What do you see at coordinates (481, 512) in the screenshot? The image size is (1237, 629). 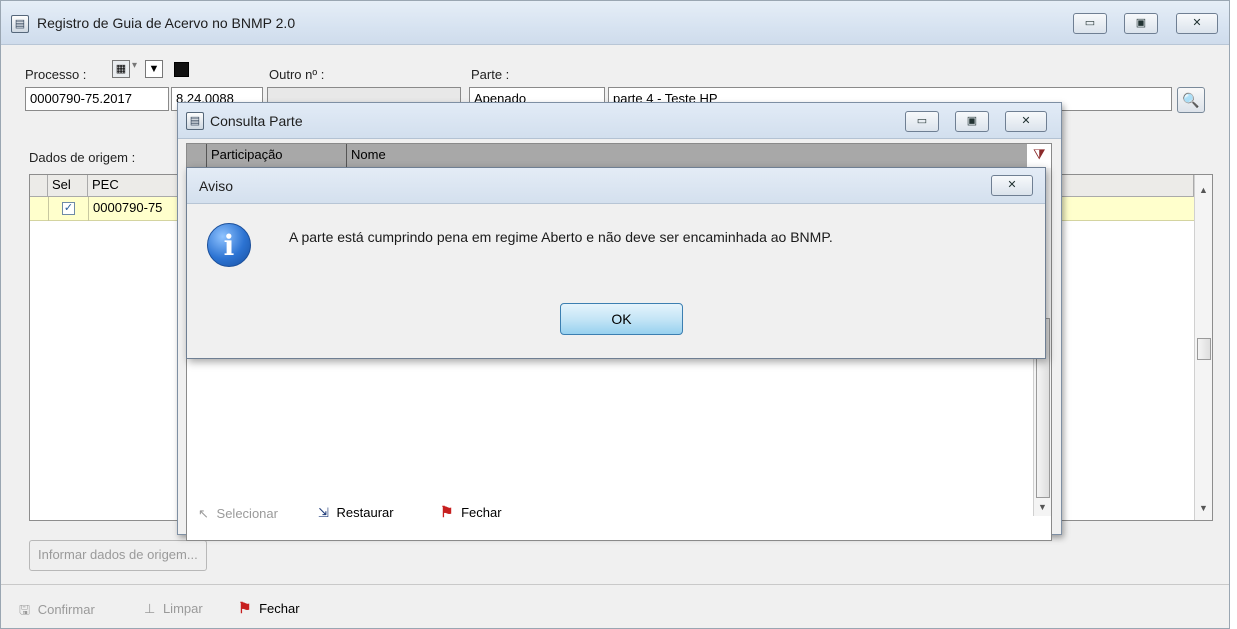 I see `consulta-fechar-label: Fechar` at bounding box center [481, 512].